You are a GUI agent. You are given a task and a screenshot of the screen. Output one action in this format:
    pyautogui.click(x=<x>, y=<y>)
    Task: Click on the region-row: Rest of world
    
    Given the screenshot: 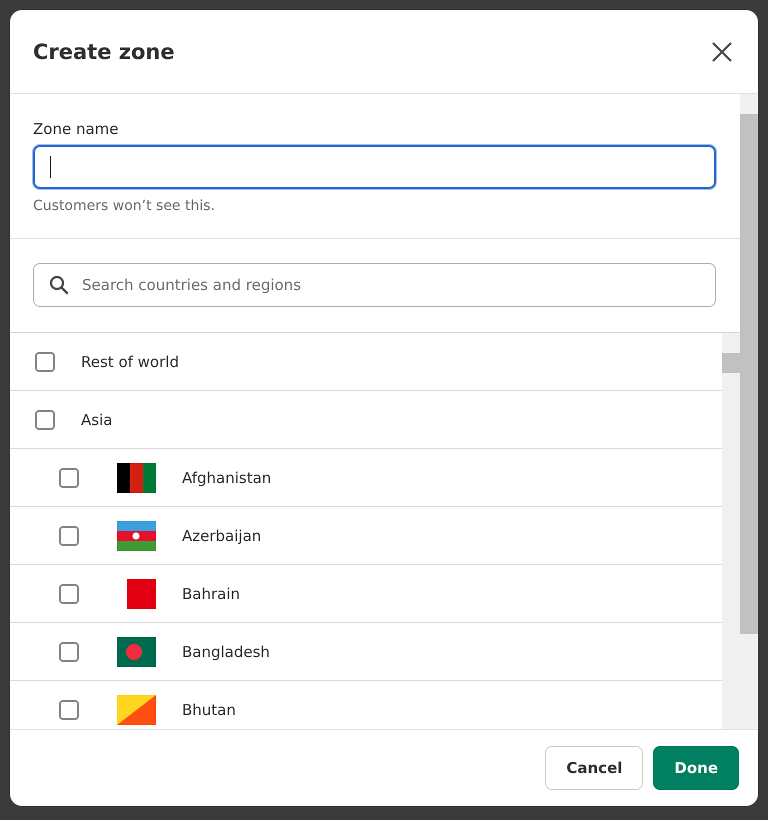 What is the action you would take?
    pyautogui.click(x=366, y=362)
    